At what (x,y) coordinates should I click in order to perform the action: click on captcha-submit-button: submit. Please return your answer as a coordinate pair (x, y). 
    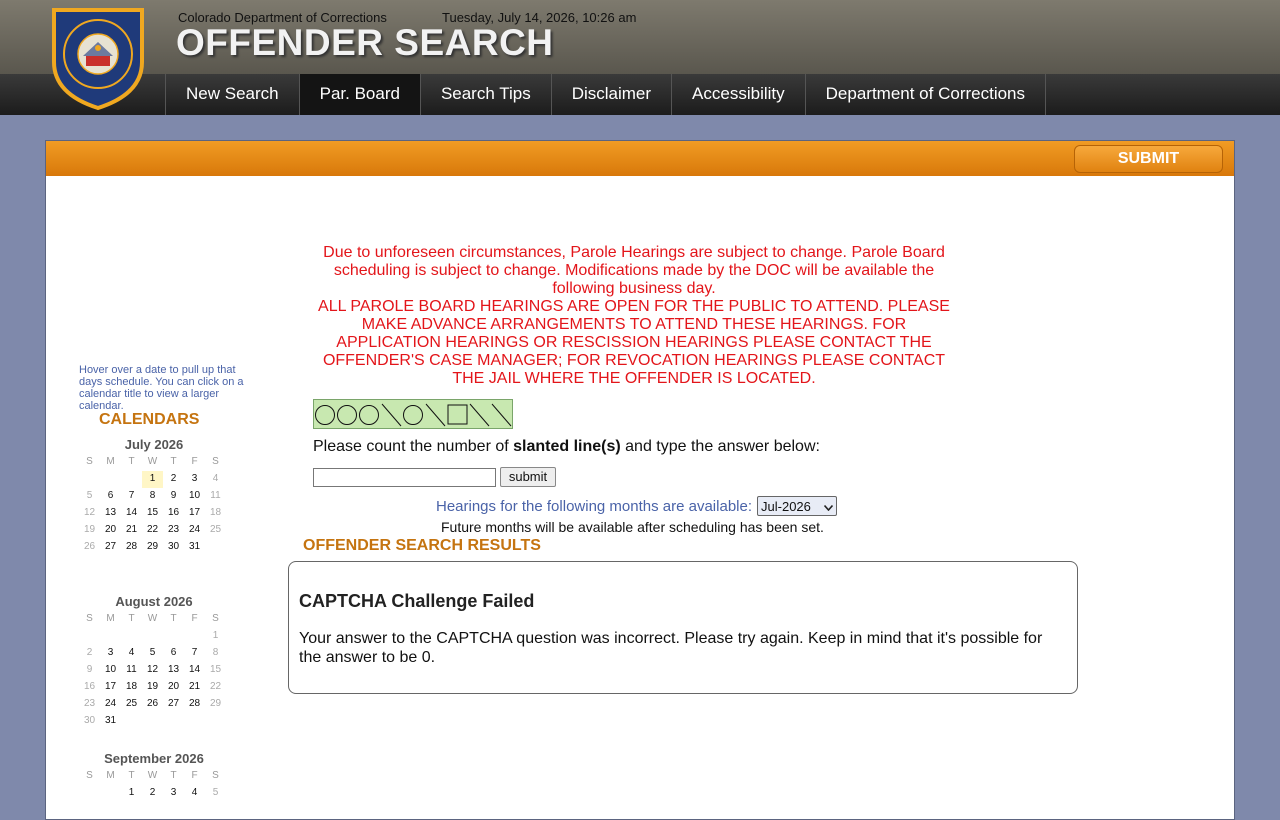
    Looking at the image, I should click on (528, 477).